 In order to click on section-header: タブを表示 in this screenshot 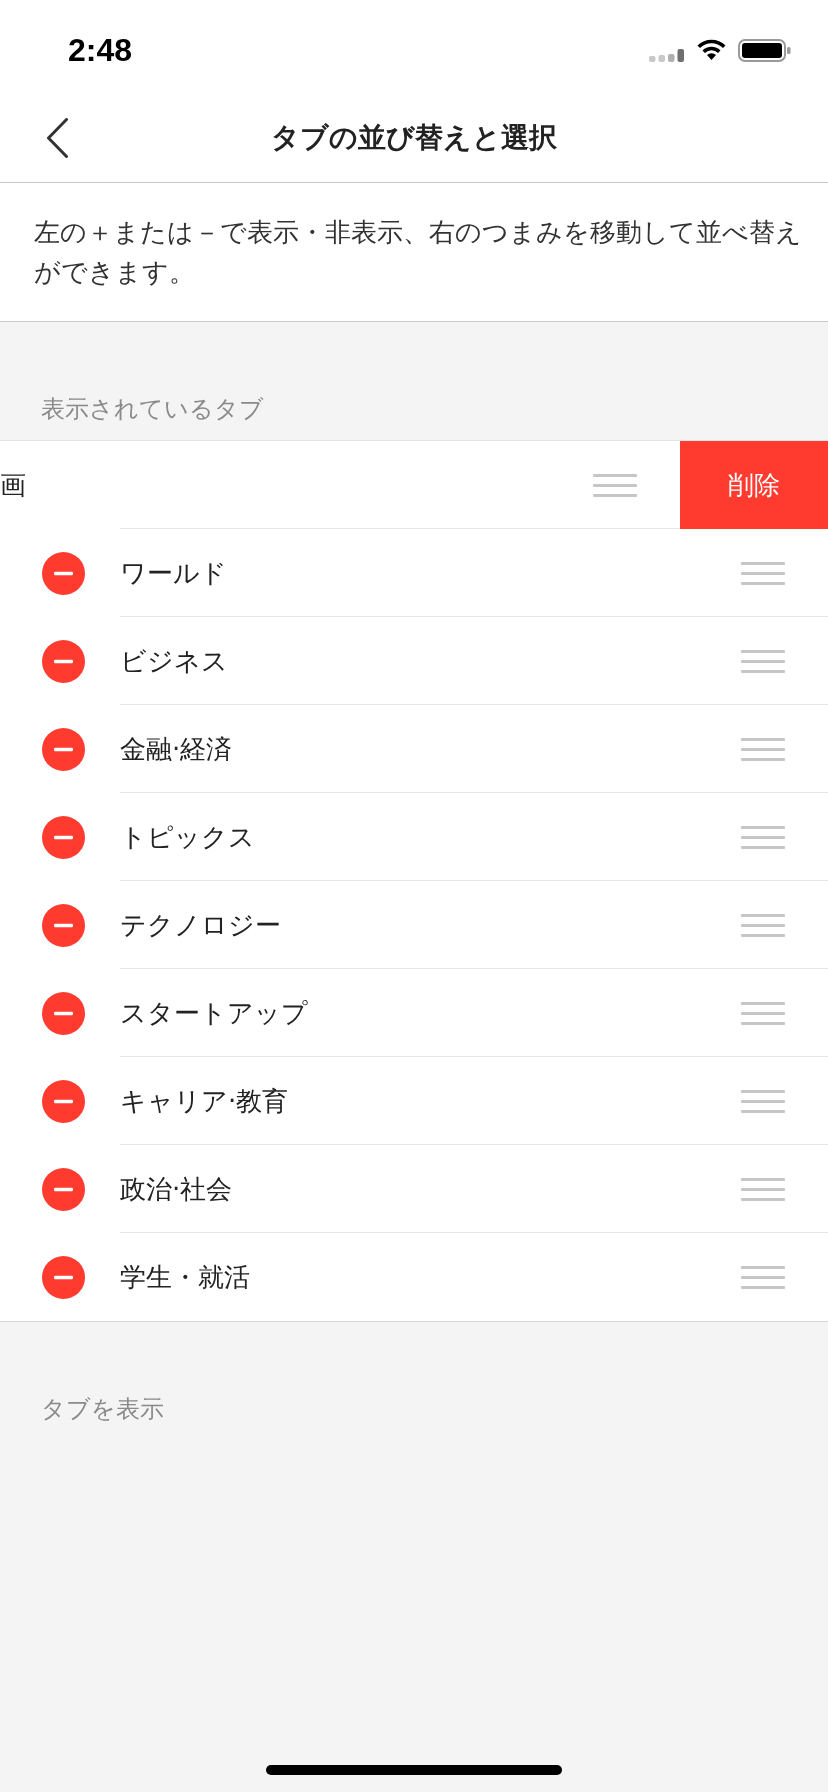, I will do `click(102, 1409)`.